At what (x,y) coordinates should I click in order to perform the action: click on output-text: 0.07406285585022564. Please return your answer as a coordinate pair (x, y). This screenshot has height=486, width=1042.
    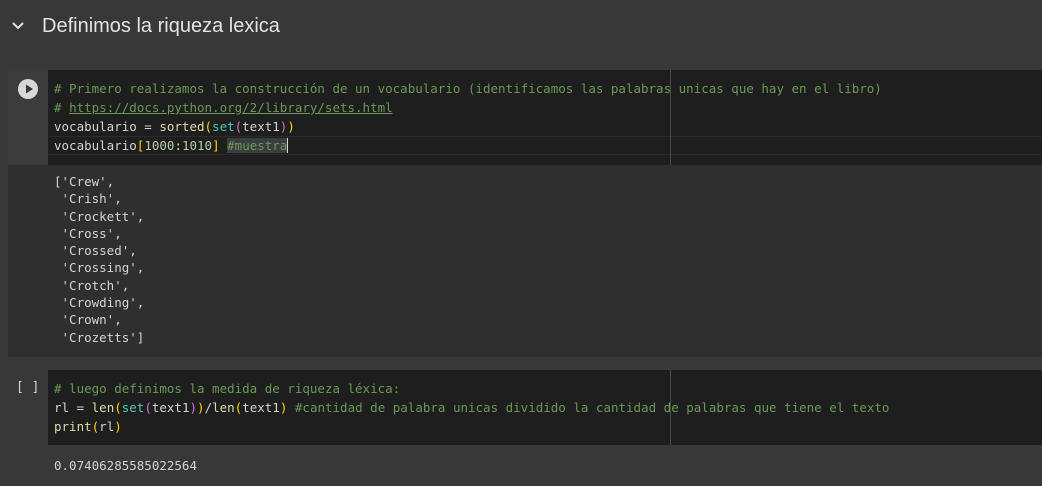
    Looking at the image, I should click on (125, 465).